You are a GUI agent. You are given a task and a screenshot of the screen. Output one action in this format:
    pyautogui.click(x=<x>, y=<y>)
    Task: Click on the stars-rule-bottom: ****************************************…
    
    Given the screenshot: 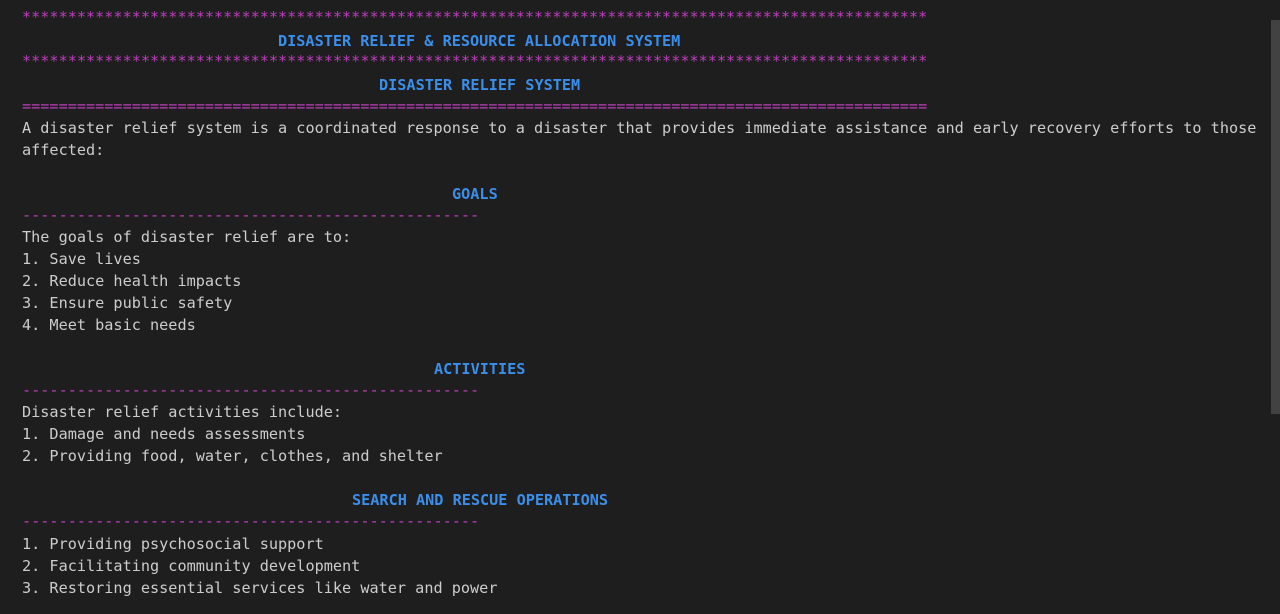 What is the action you would take?
    pyautogui.click(x=475, y=61)
    